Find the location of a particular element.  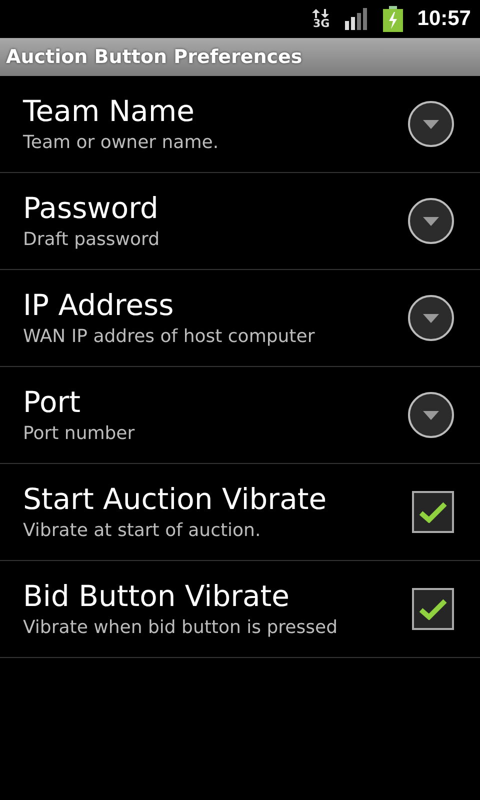

preference-item: Bid Button Vibrate Vibrate when bid button is pressed is located at coordinates (240, 609).